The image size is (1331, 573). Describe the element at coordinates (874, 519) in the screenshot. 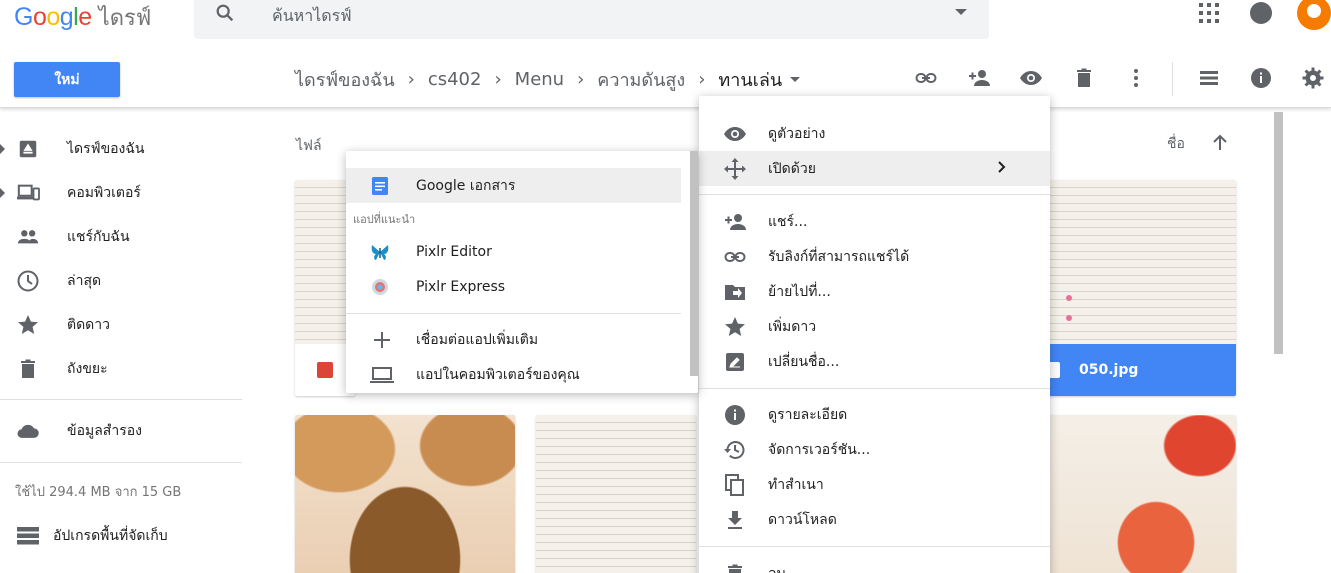

I see `menu-item-download: ดาวน์โหลด` at that location.